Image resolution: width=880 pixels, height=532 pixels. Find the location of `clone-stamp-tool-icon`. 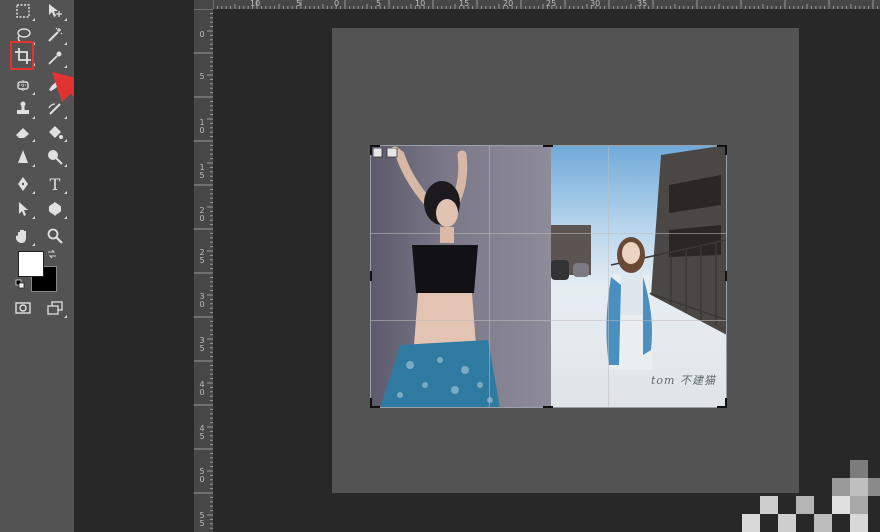

clone-stamp-tool-icon is located at coordinates (23, 107).